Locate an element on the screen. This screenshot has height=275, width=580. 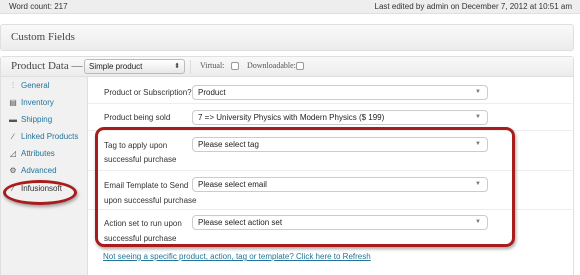
tab-label: Shipping is located at coordinates (37, 119).